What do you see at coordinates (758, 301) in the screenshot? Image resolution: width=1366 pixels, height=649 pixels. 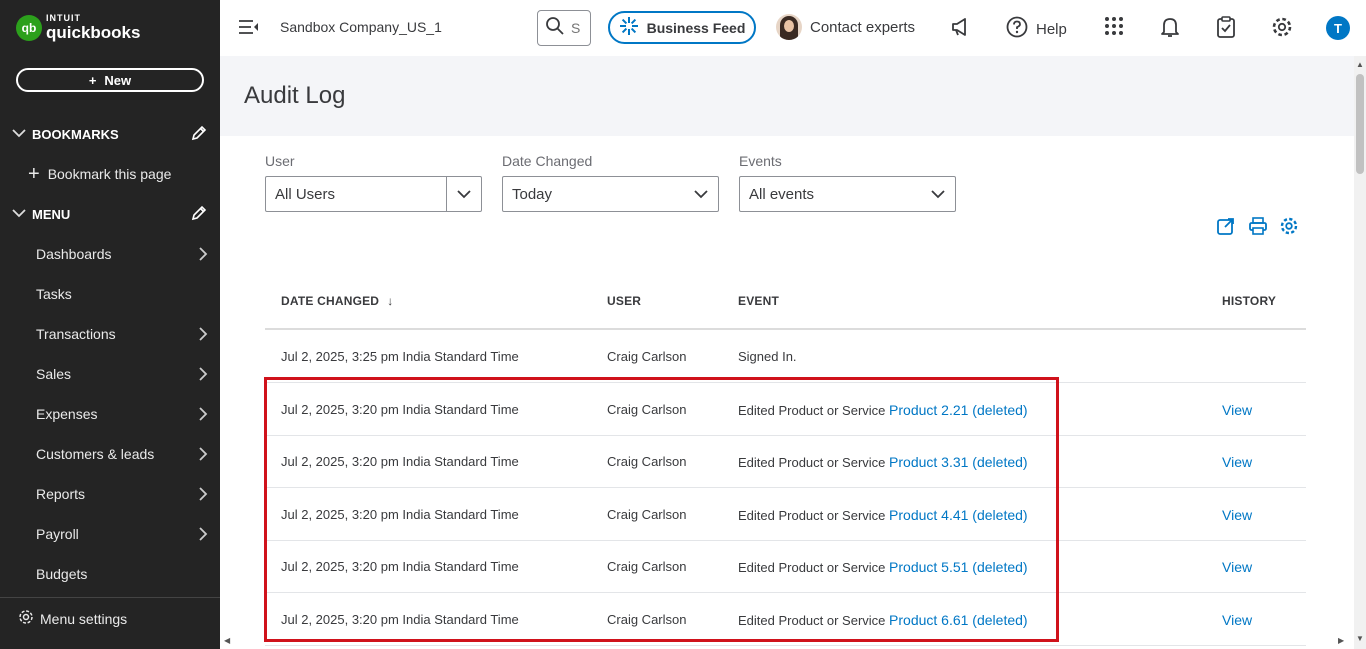 I see `column-header-event: EVENT` at bounding box center [758, 301].